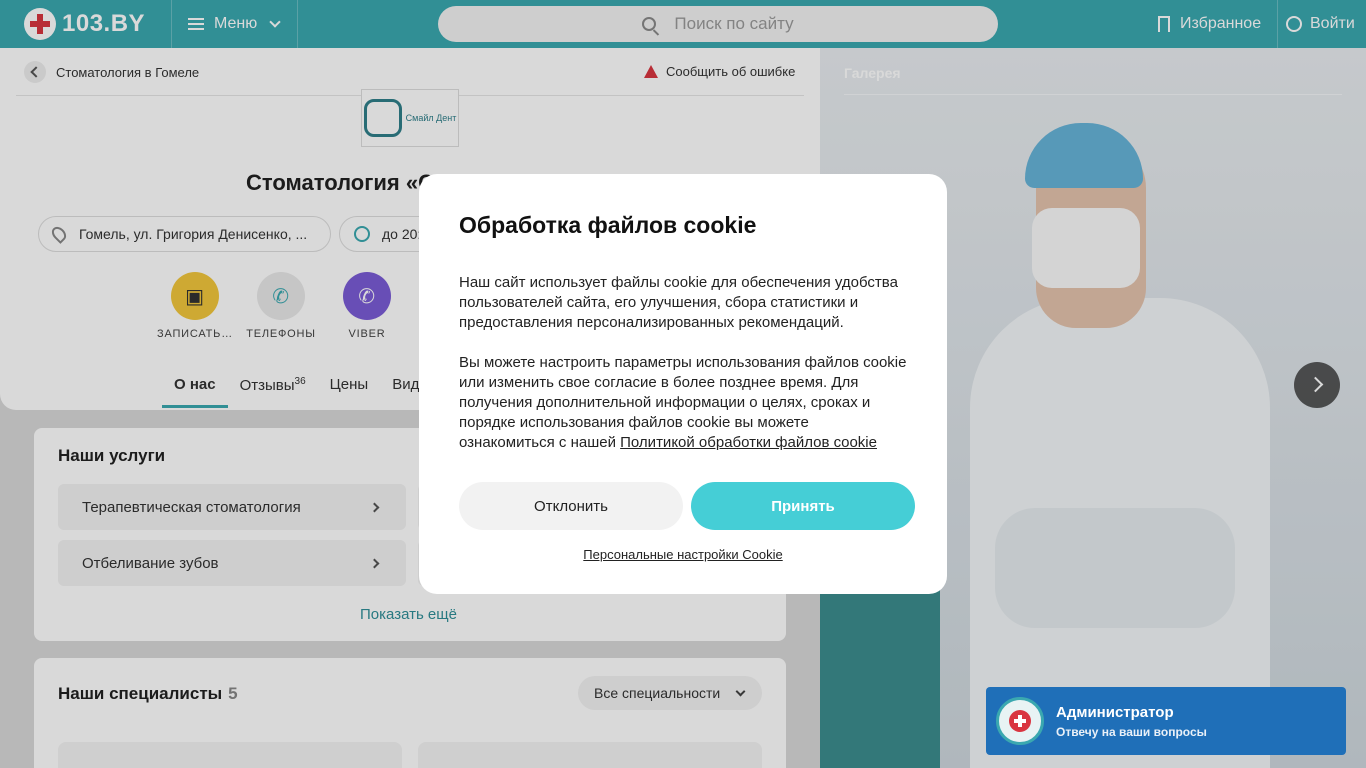 Image resolution: width=1366 pixels, height=768 pixels. I want to click on admin-chat-widget: Администратор Отвечу на ваши вопросы, so click(1166, 721).